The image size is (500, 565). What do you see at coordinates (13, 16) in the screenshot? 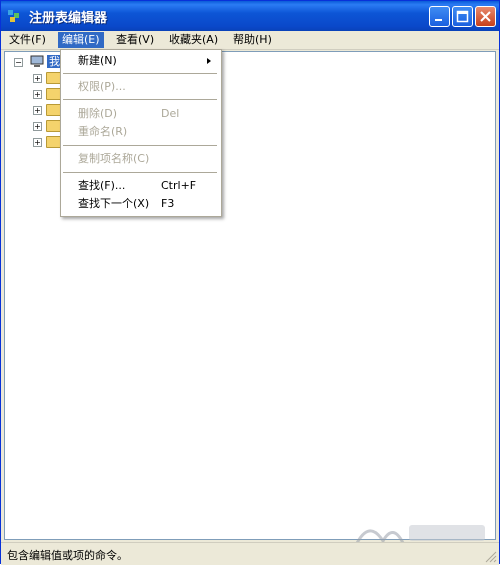
I see `registry-app-icon` at bounding box center [13, 16].